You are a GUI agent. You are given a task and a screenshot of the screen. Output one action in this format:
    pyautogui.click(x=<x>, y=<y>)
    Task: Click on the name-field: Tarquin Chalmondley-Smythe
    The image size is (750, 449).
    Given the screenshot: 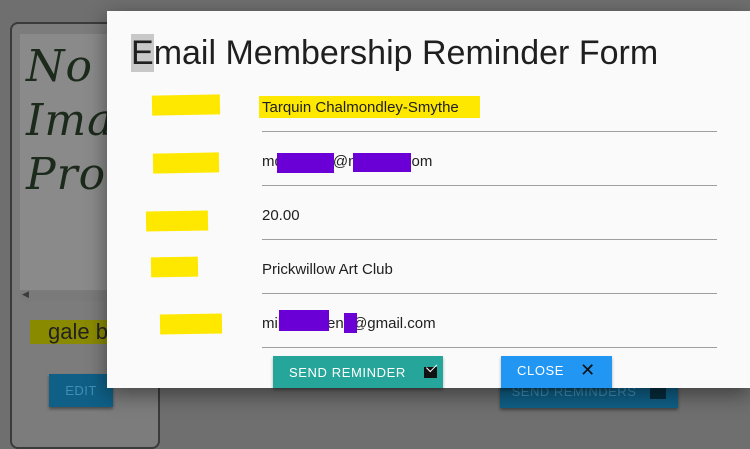 What is the action you would take?
    pyautogui.click(x=489, y=108)
    